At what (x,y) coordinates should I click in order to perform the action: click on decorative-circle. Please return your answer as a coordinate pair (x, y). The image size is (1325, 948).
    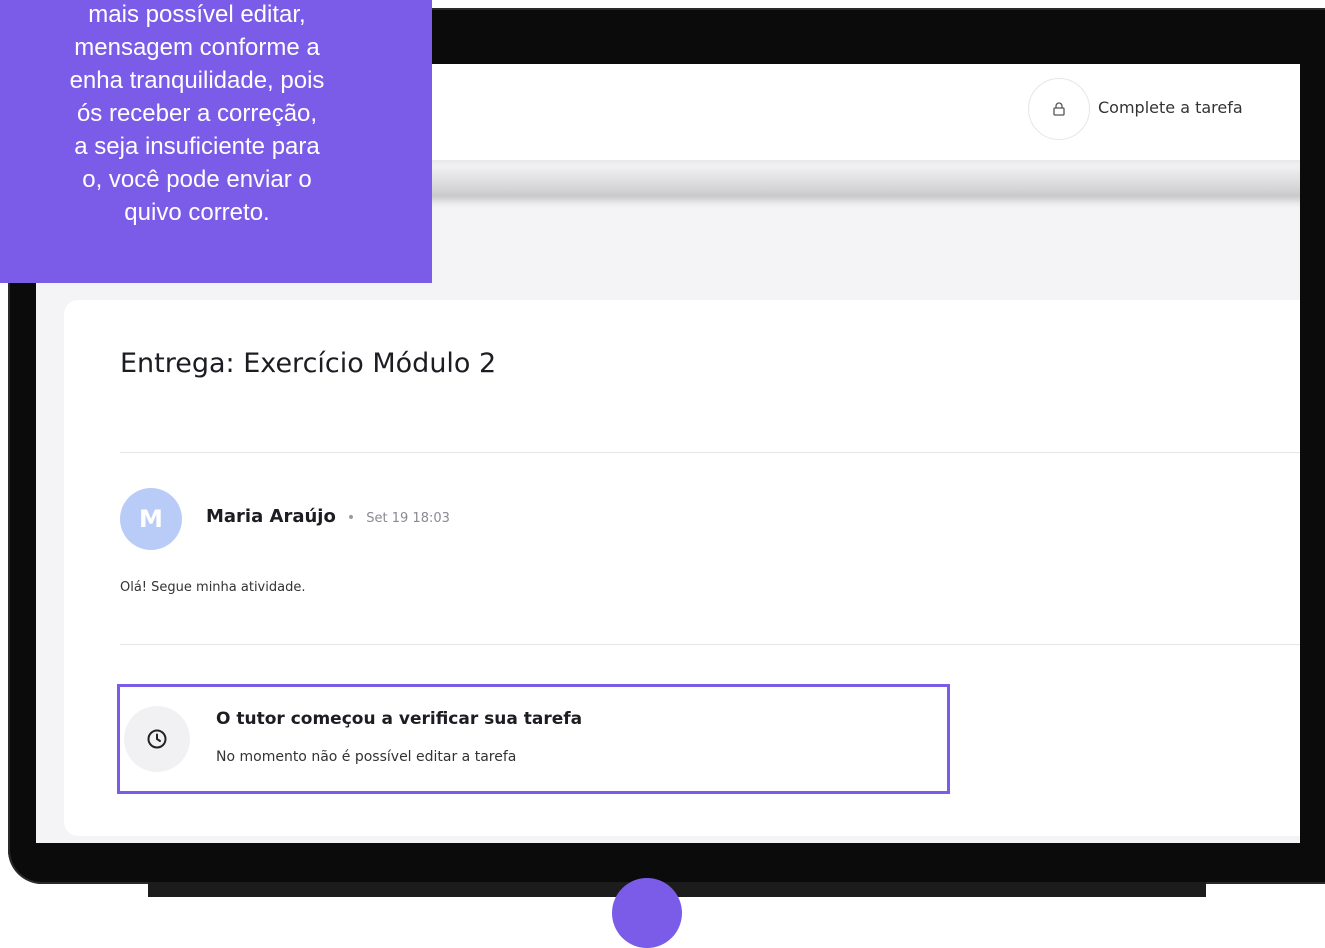
    Looking at the image, I should click on (647, 913).